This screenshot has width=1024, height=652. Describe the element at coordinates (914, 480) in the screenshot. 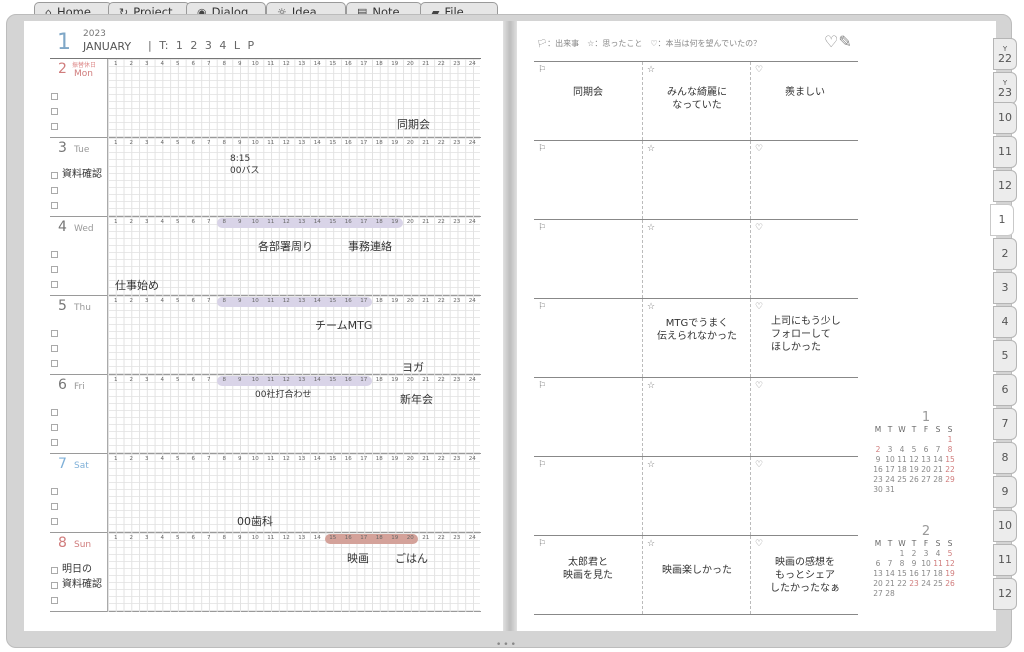

I see `mini-calendar-day: 26` at that location.